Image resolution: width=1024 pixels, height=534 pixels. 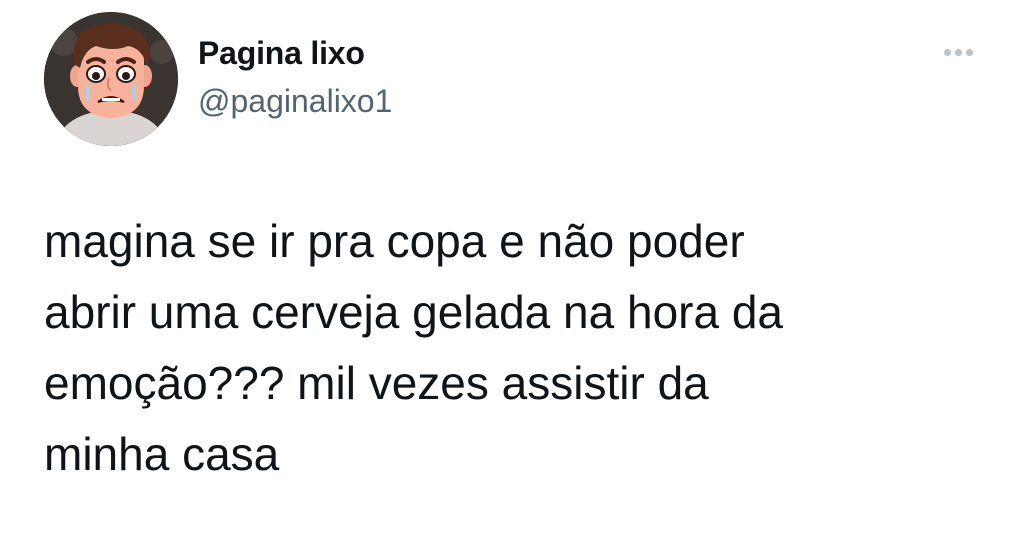 What do you see at coordinates (295, 101) in the screenshot?
I see `author-handle: @paginalixo1` at bounding box center [295, 101].